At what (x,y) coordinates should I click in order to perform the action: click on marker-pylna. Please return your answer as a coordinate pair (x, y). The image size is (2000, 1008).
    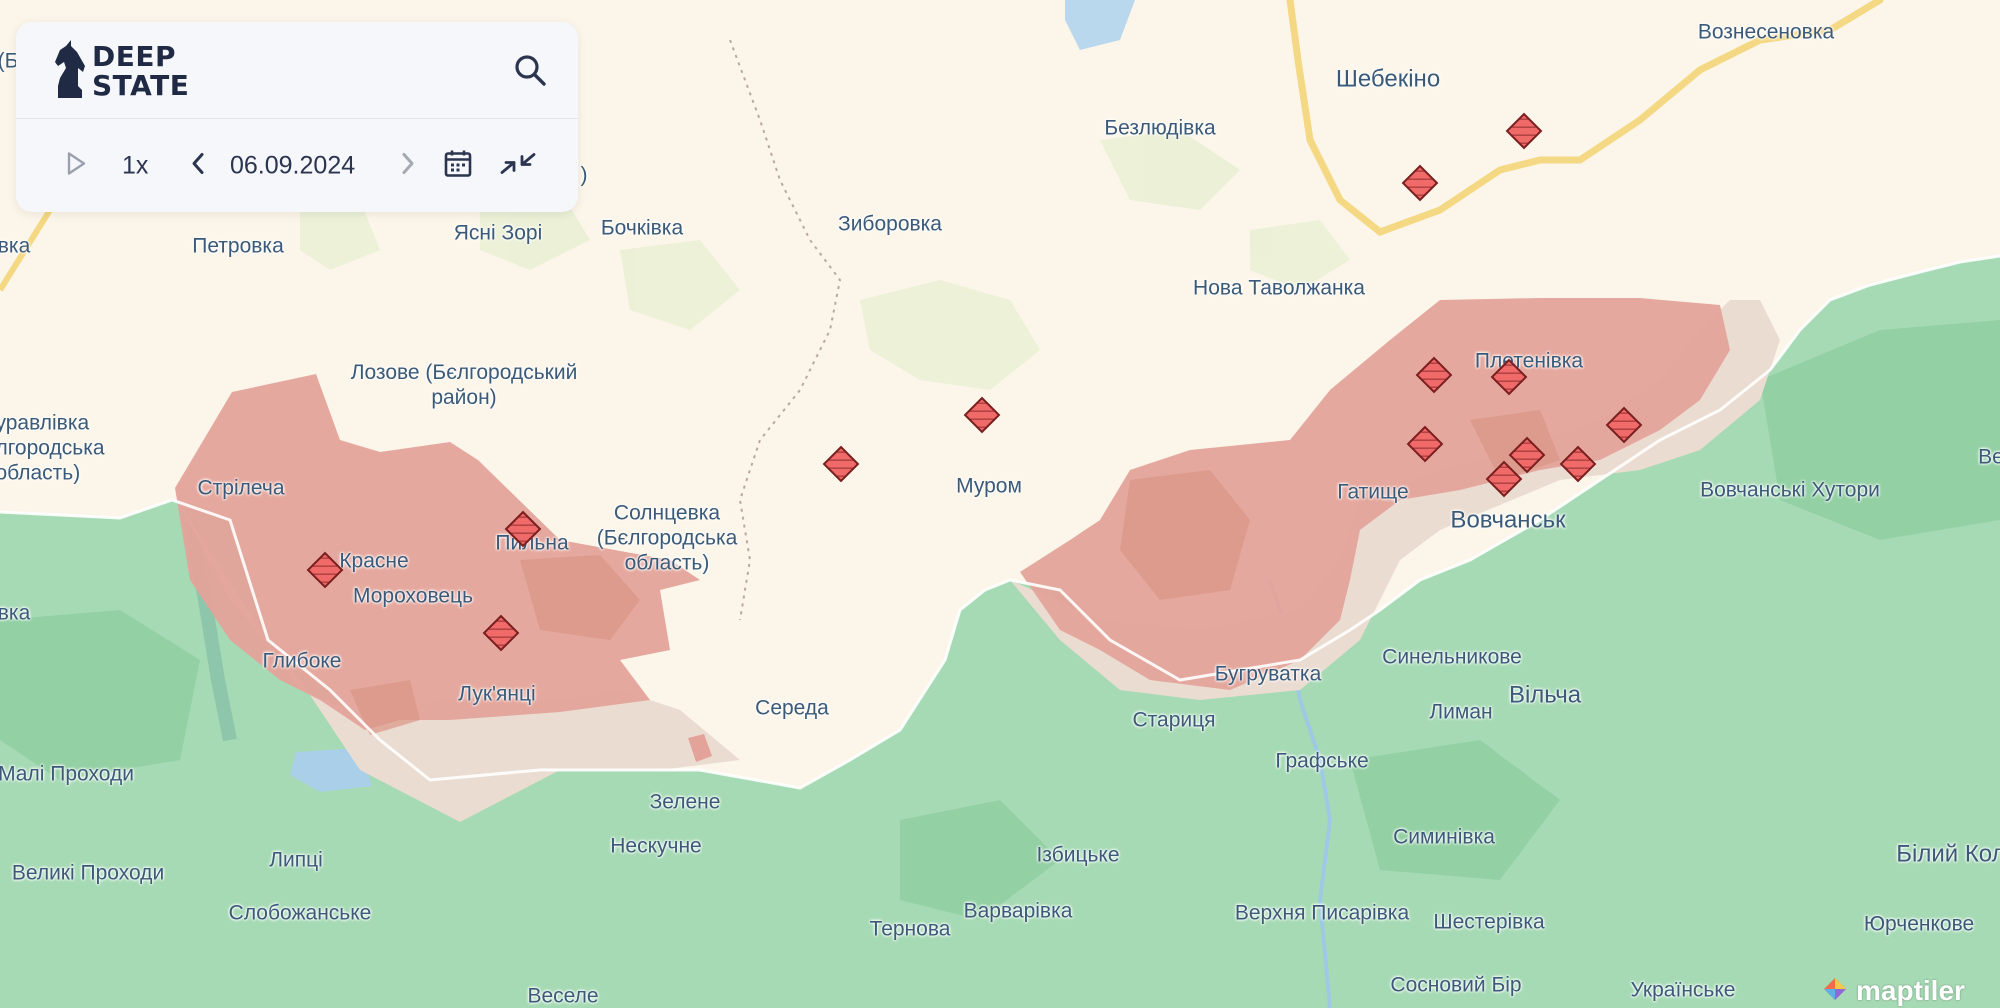
    Looking at the image, I should click on (523, 529).